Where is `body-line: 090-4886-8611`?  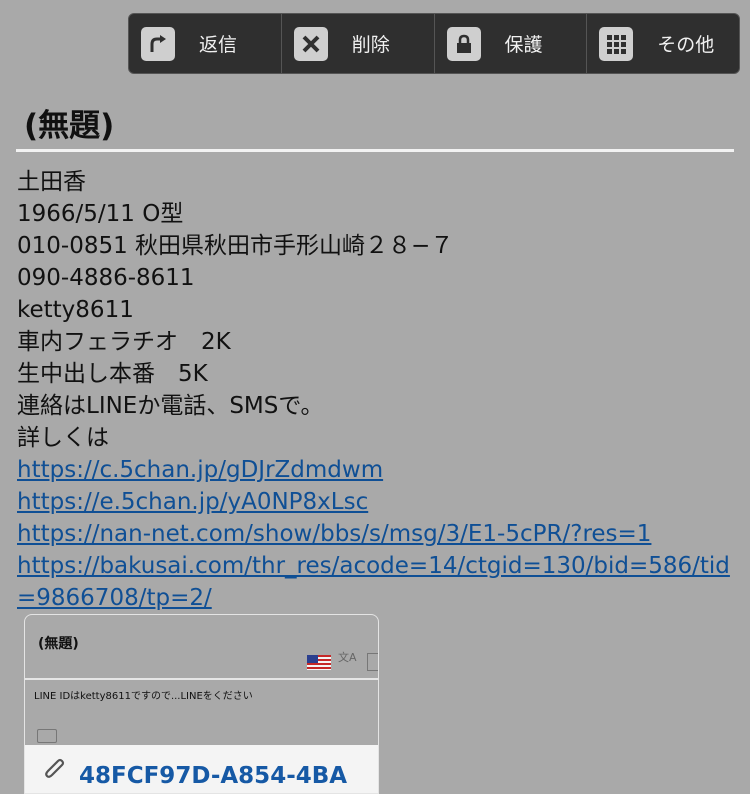
body-line: 090-4886-8611 is located at coordinates (106, 278).